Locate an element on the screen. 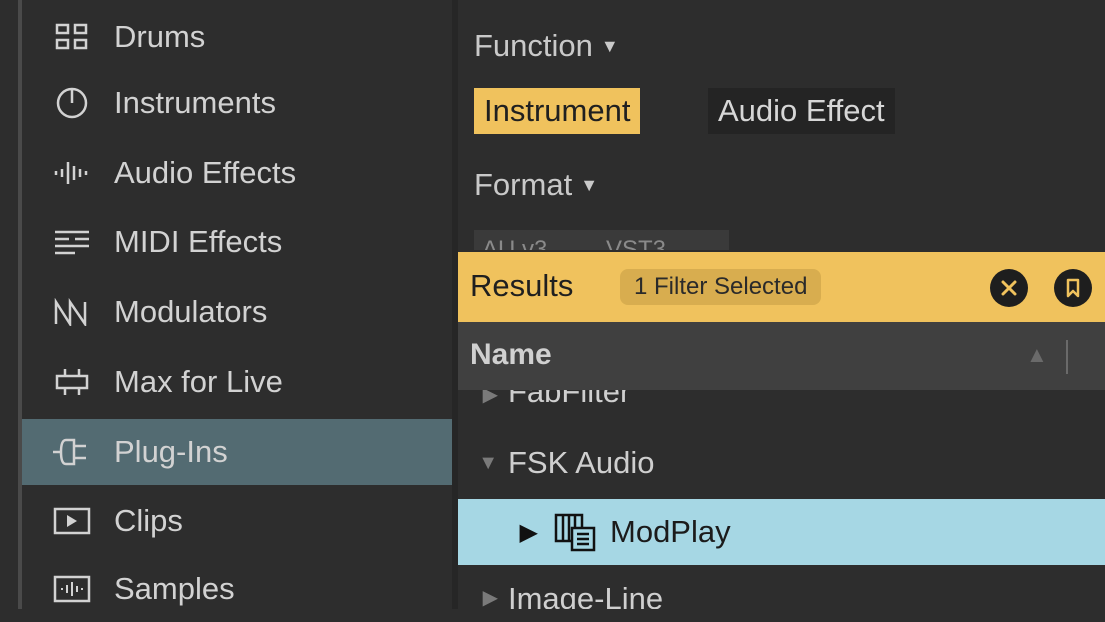 This screenshot has height=622, width=1105. sidebar-item-midi-effects: MIDI Effects is located at coordinates (237, 242).